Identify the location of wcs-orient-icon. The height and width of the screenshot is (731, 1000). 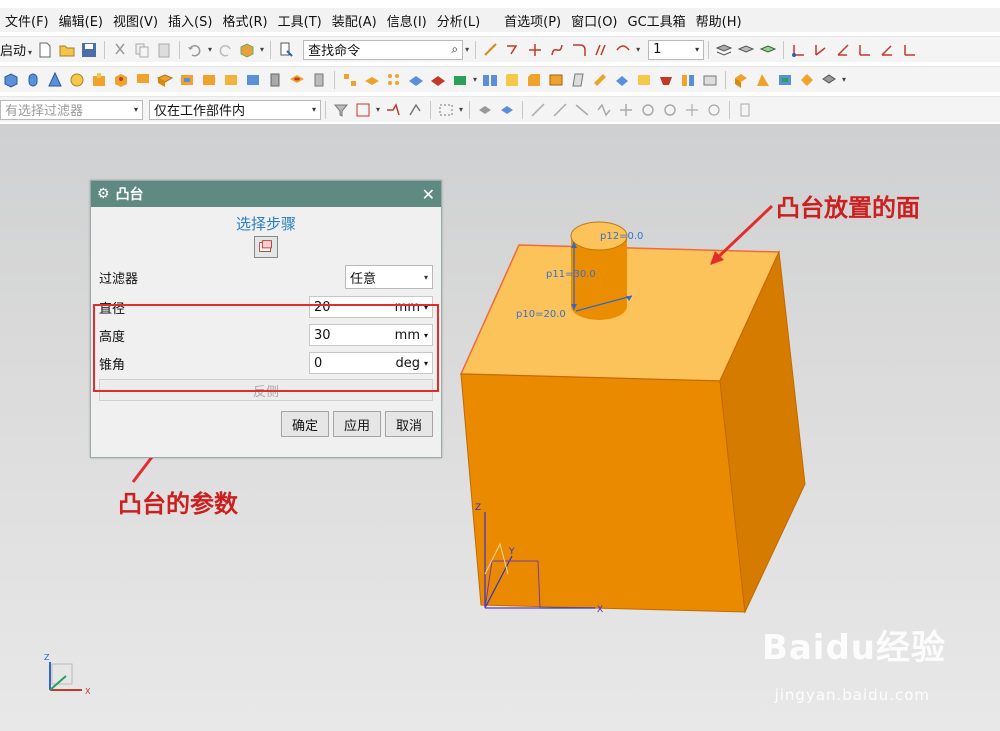
(865, 50).